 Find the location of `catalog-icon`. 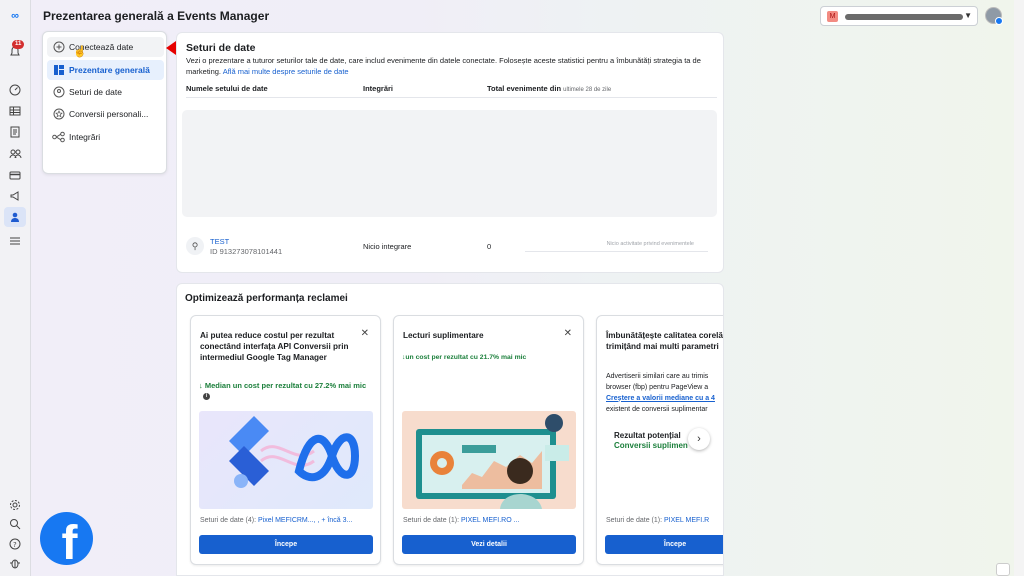

catalog-icon is located at coordinates (15, 132).